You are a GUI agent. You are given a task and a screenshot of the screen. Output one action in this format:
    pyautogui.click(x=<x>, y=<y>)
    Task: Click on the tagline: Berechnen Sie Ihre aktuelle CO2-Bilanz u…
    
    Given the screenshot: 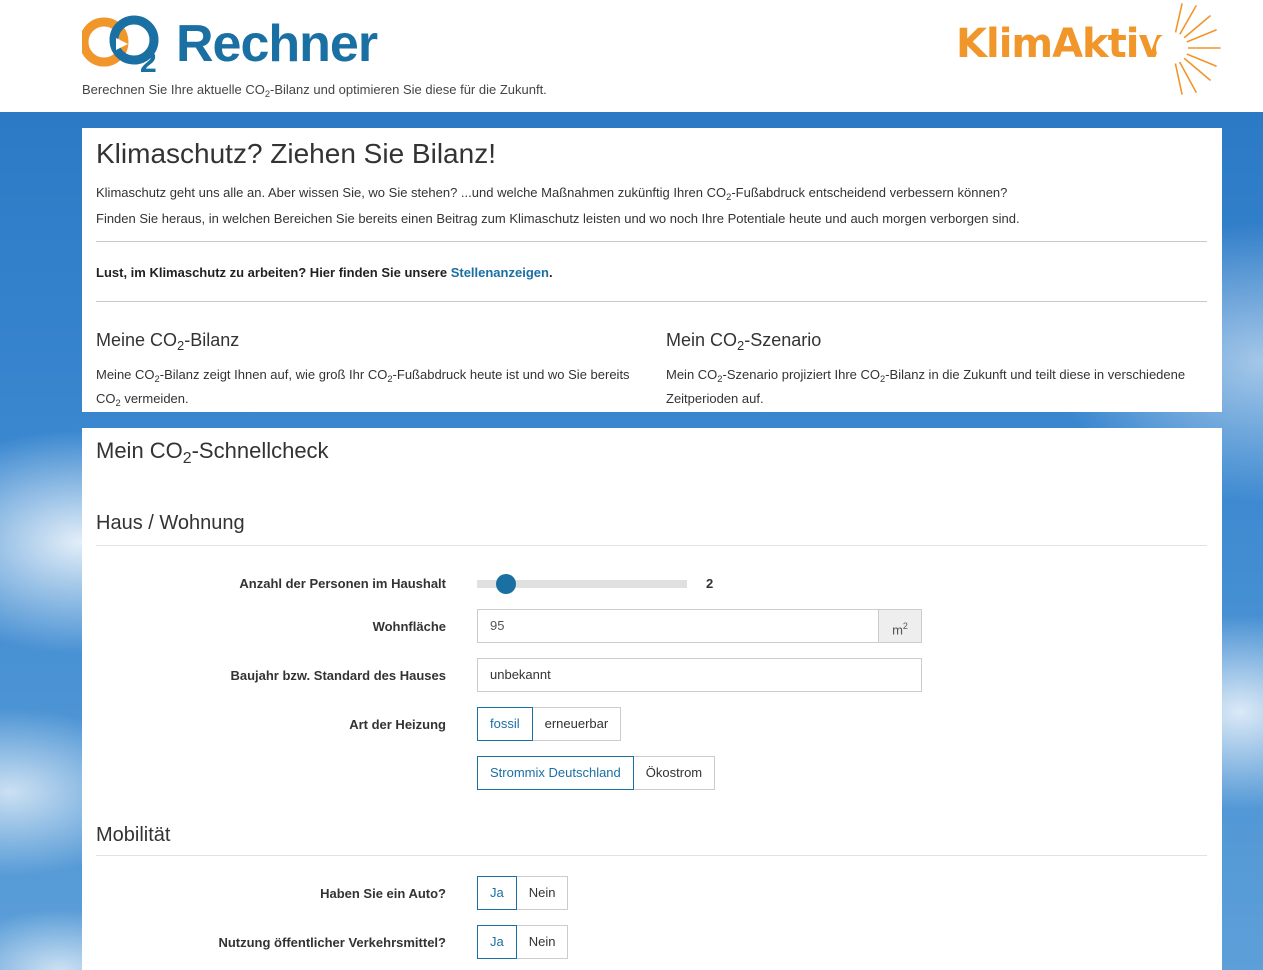 What is the action you would take?
    pyautogui.click(x=314, y=90)
    